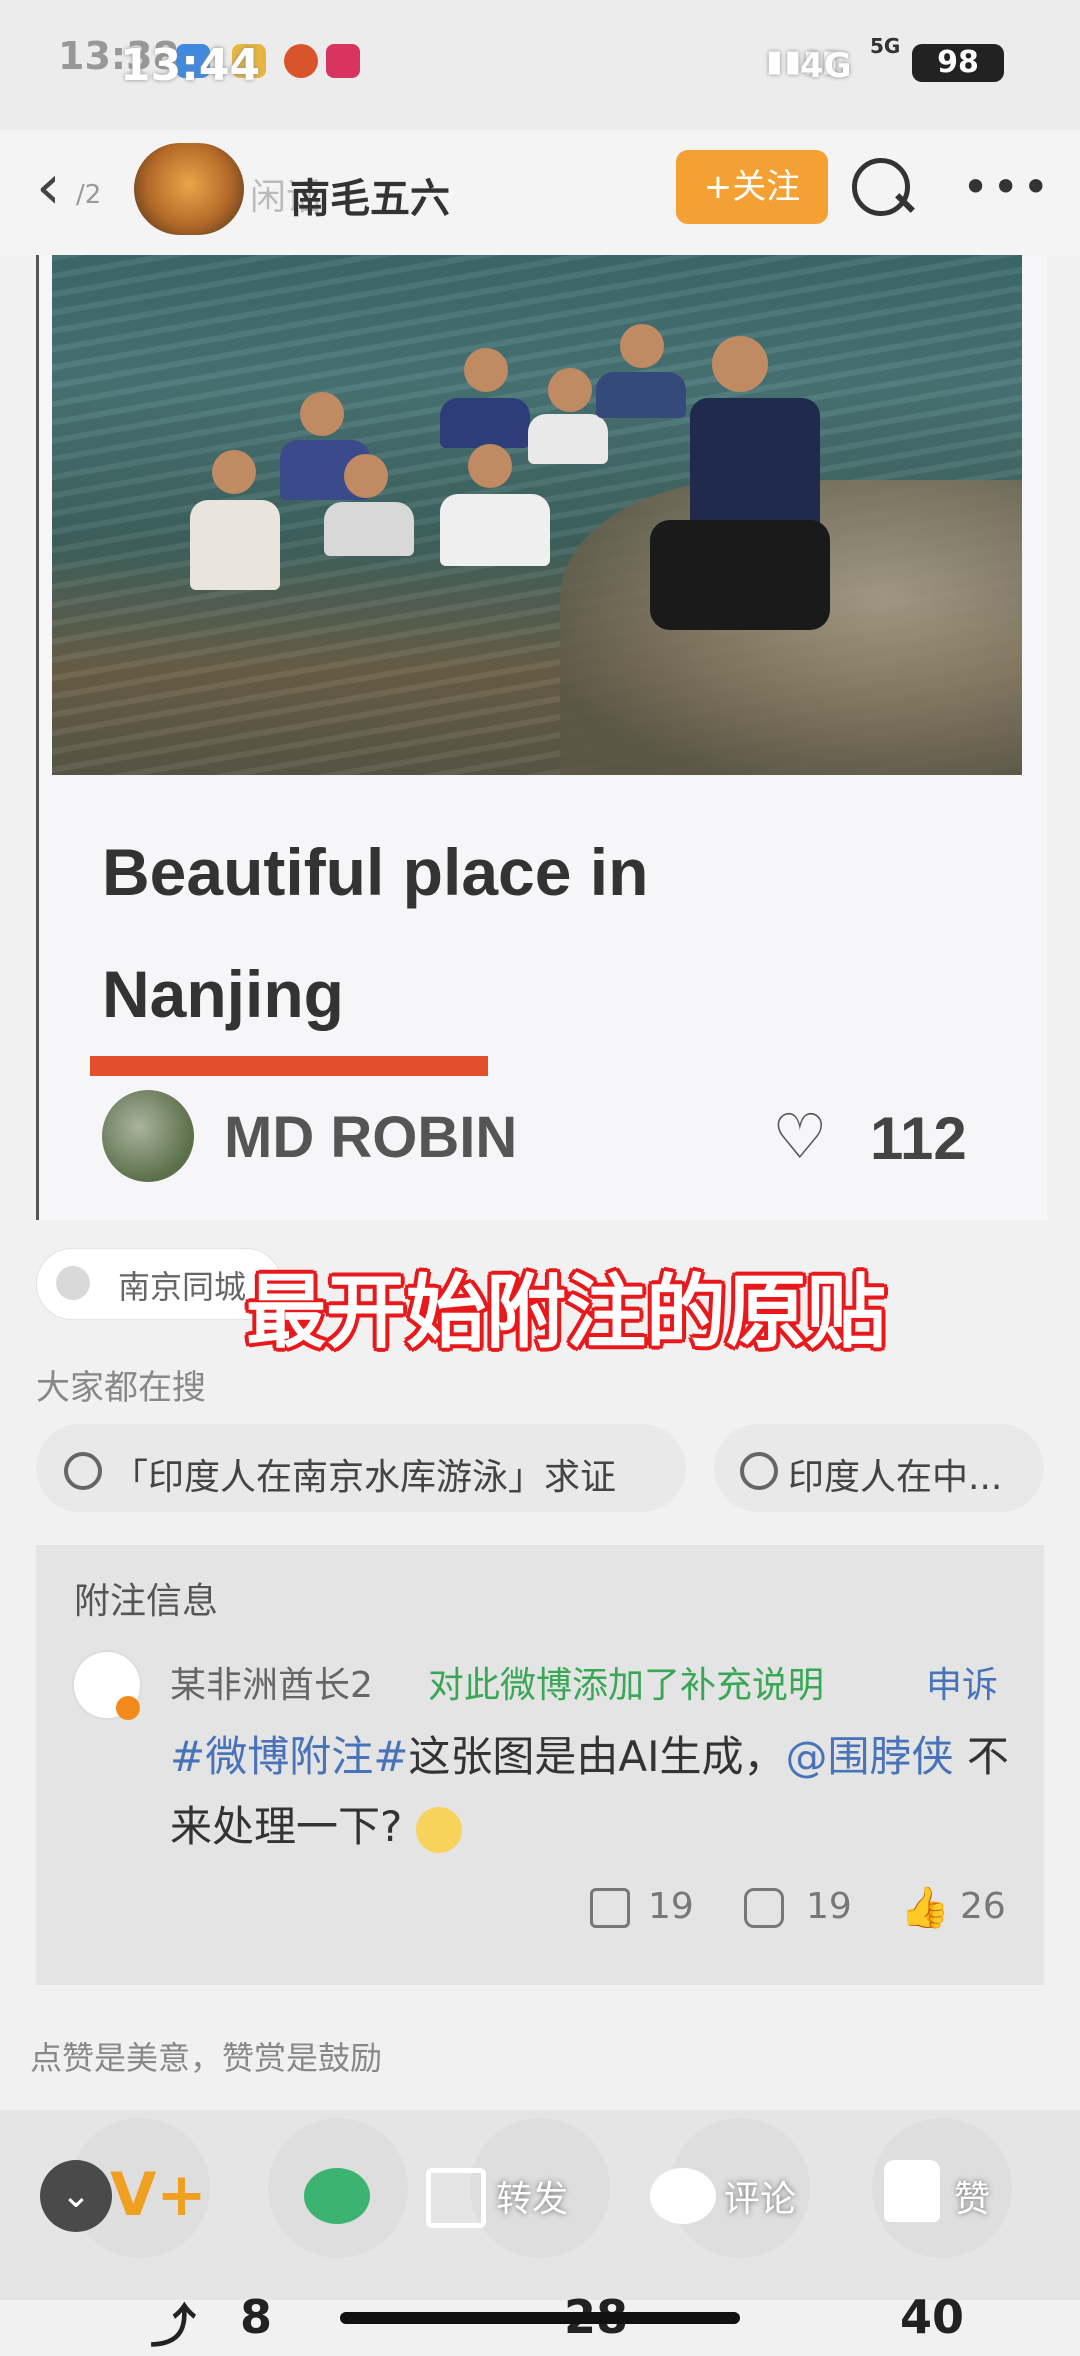 Image resolution: width=1080 pixels, height=2356 pixels. Describe the element at coordinates (983, 1906) in the screenshot. I see `annotation-like-count: 26` at that location.